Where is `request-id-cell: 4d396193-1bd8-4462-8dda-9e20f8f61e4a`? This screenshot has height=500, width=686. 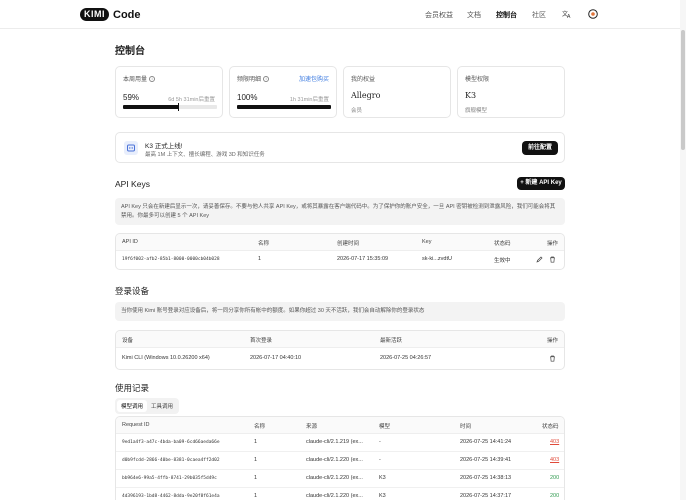
request-id-cell: 4d396193-1bd8-4462-8dda-9e20f8f61e4a is located at coordinates (171, 496).